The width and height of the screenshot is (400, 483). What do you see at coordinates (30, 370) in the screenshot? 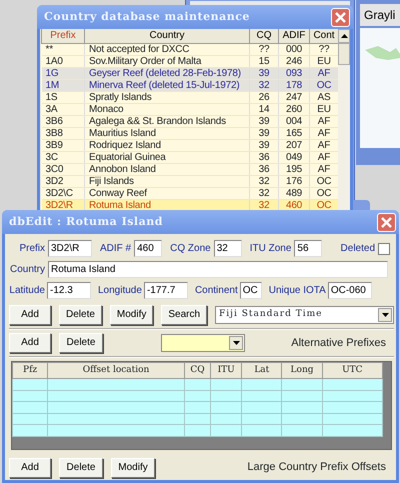
I see `column-header: Pfz` at bounding box center [30, 370].